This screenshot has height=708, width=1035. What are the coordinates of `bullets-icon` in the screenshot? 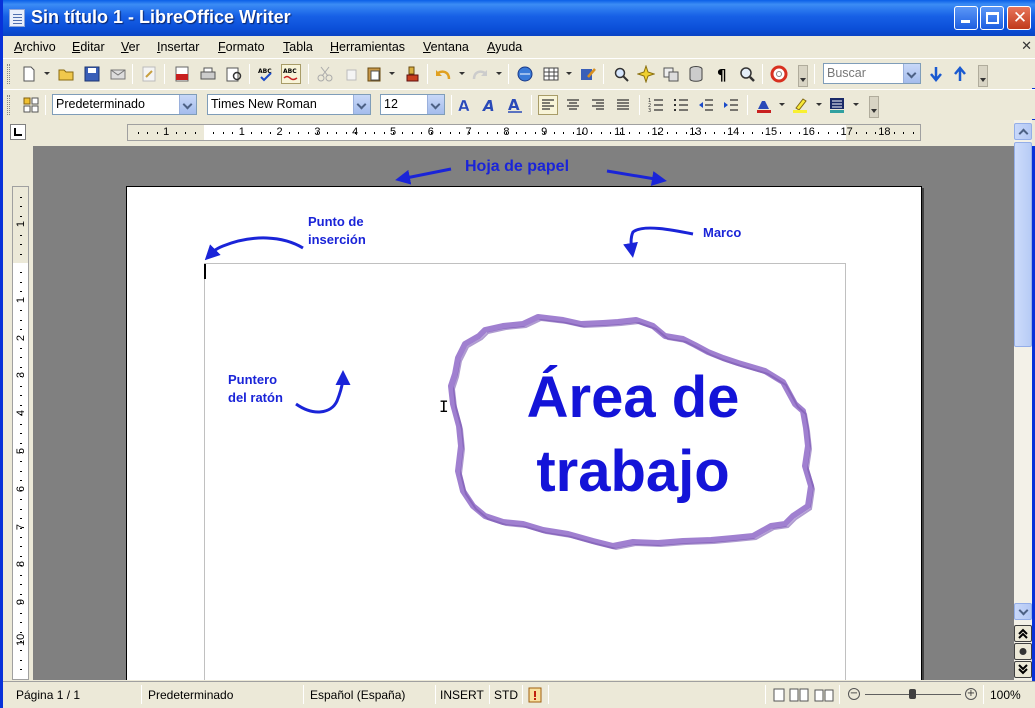 It's located at (681, 105).